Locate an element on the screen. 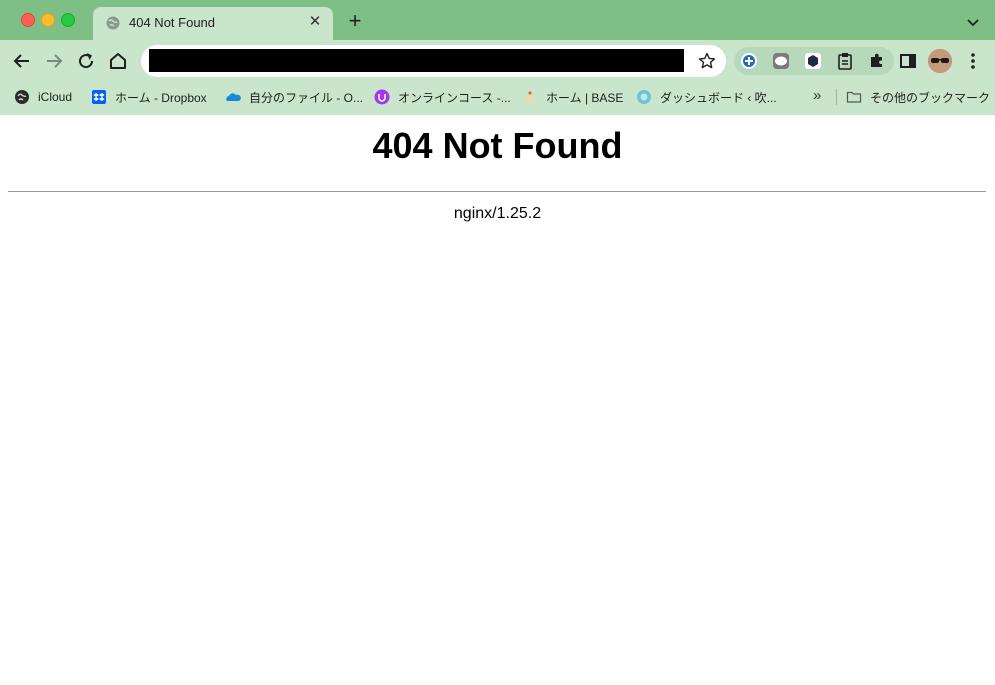 The image size is (995, 685). server-signature: nginx/1.25.2 is located at coordinates (497, 213).